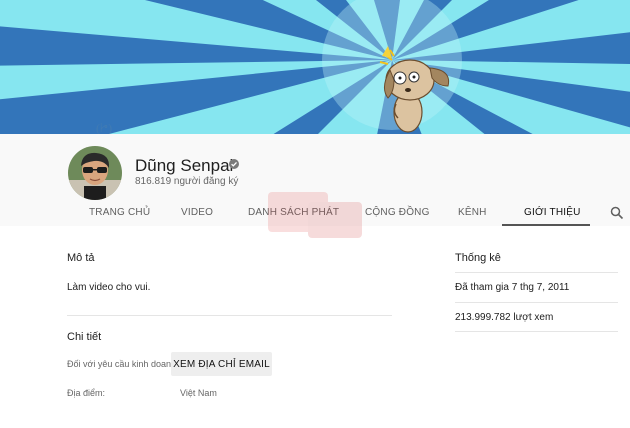 This screenshot has width=630, height=428. What do you see at coordinates (84, 337) in the screenshot?
I see `details-title: Chi tiết` at bounding box center [84, 337].